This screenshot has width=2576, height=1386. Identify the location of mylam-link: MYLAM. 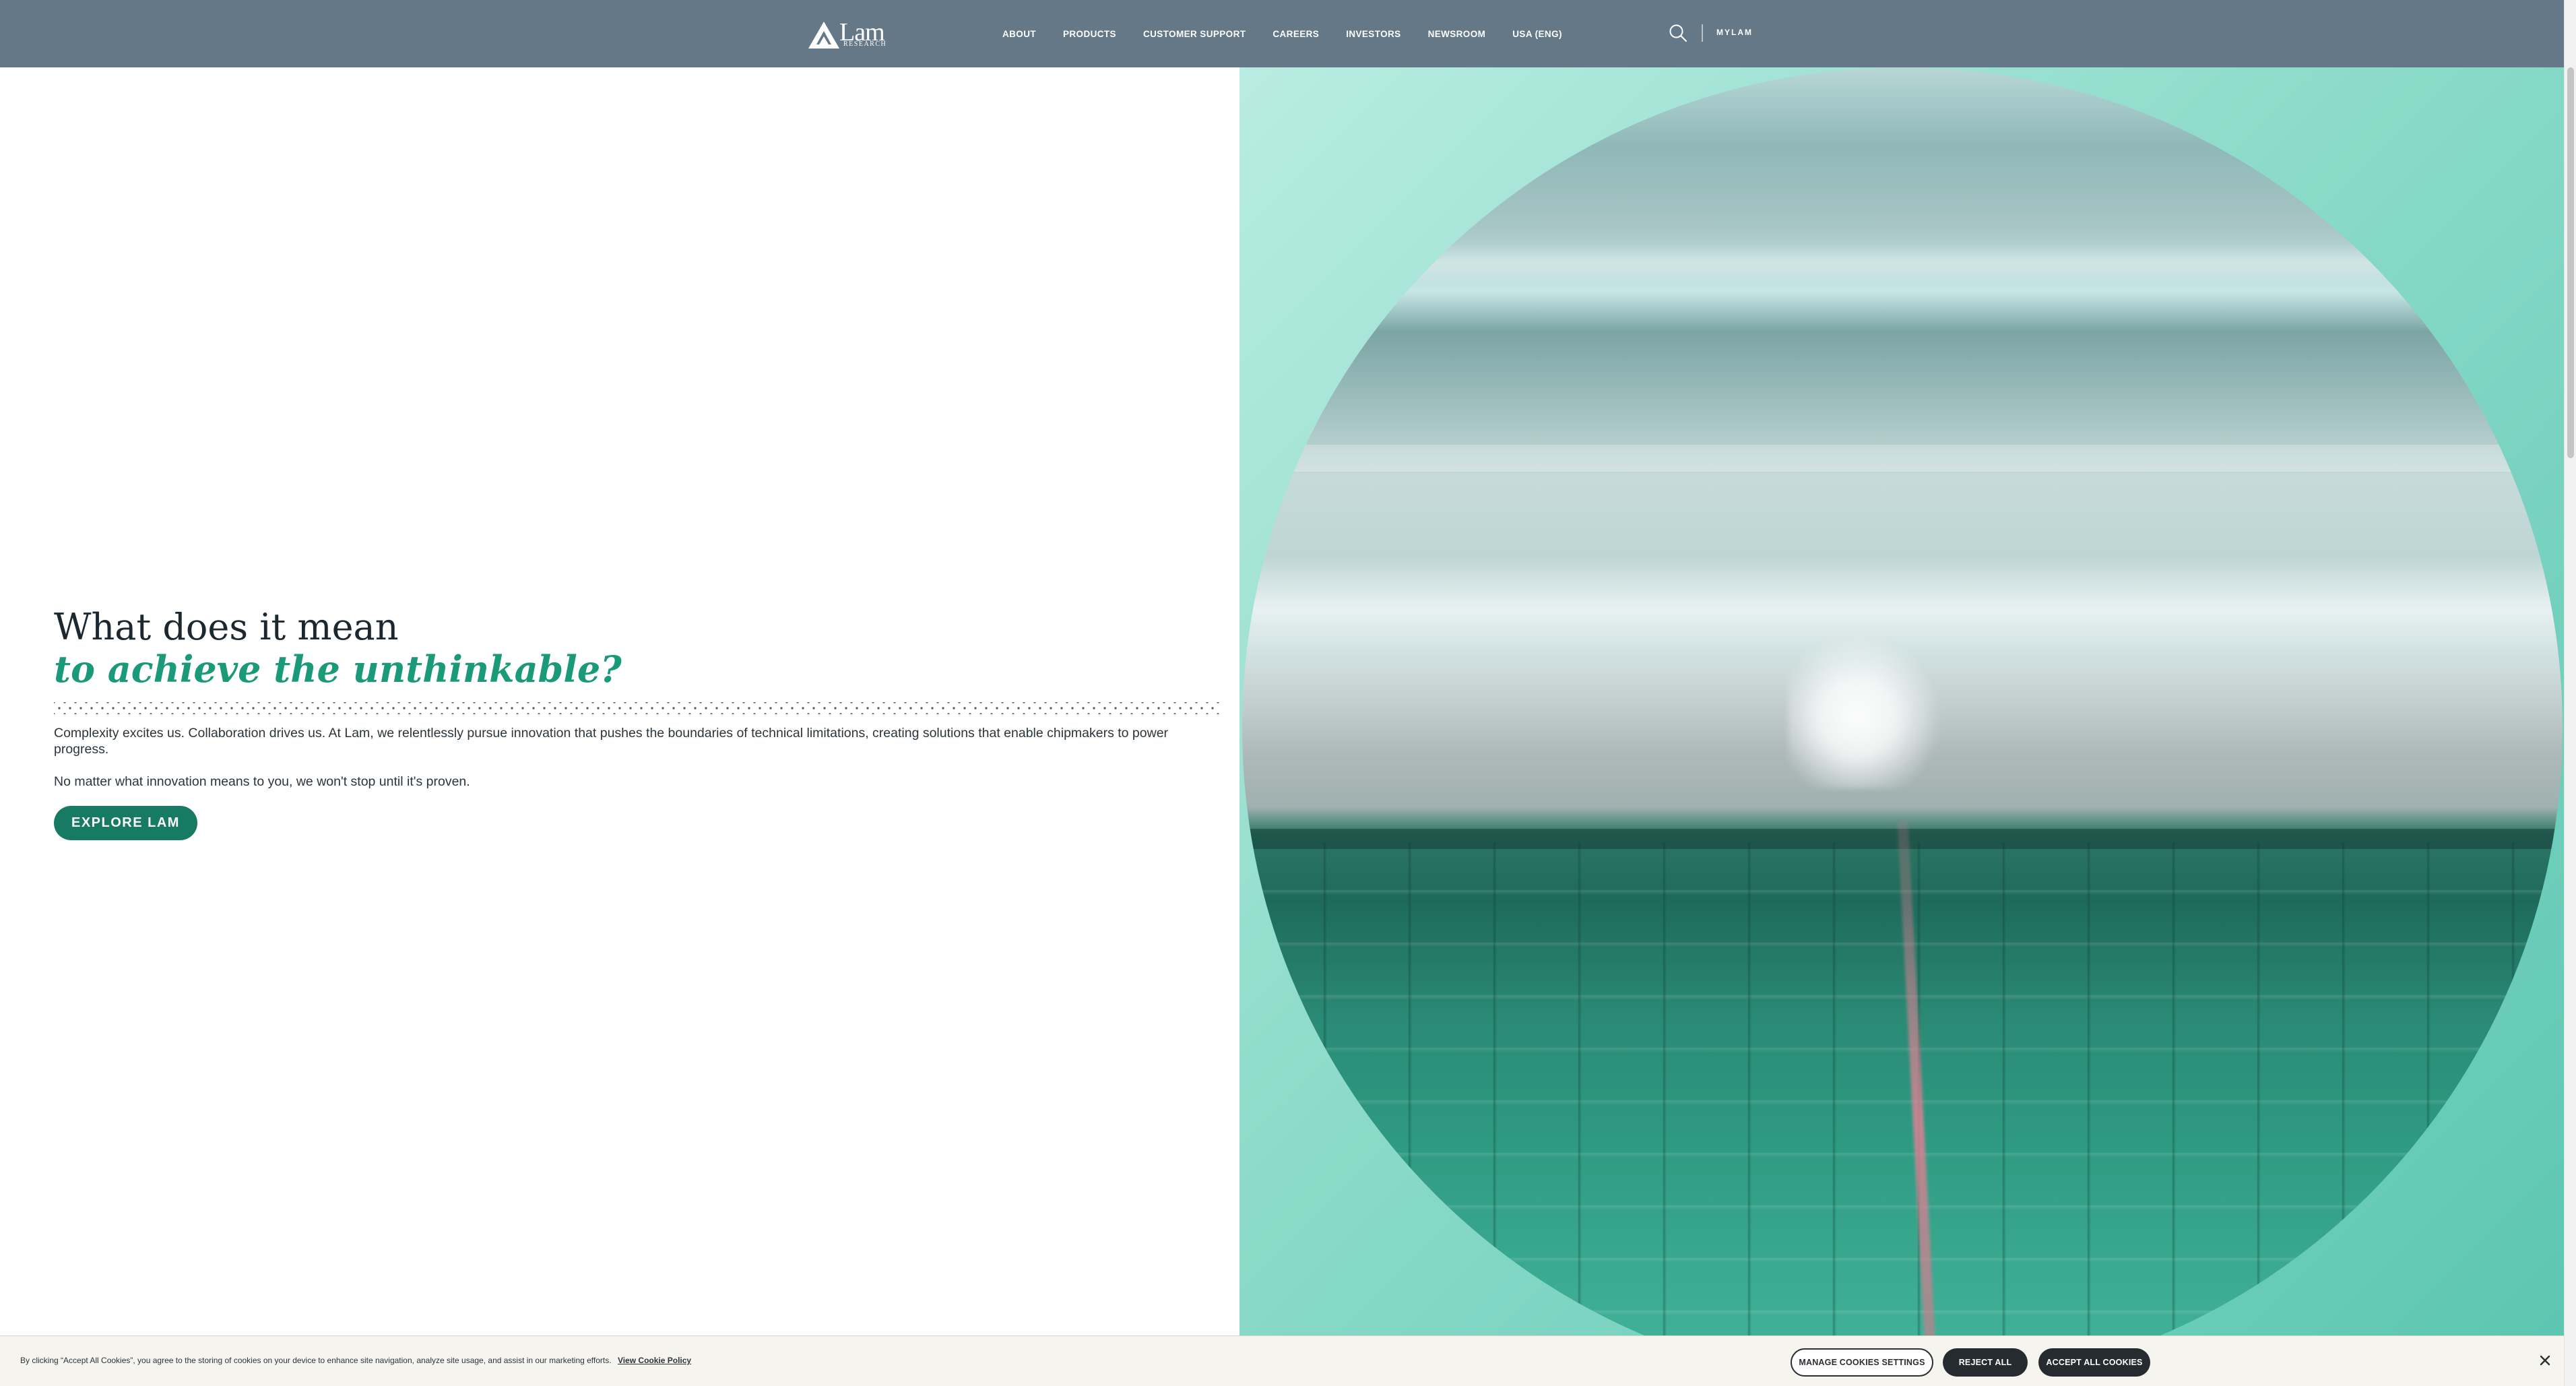
(1734, 33).